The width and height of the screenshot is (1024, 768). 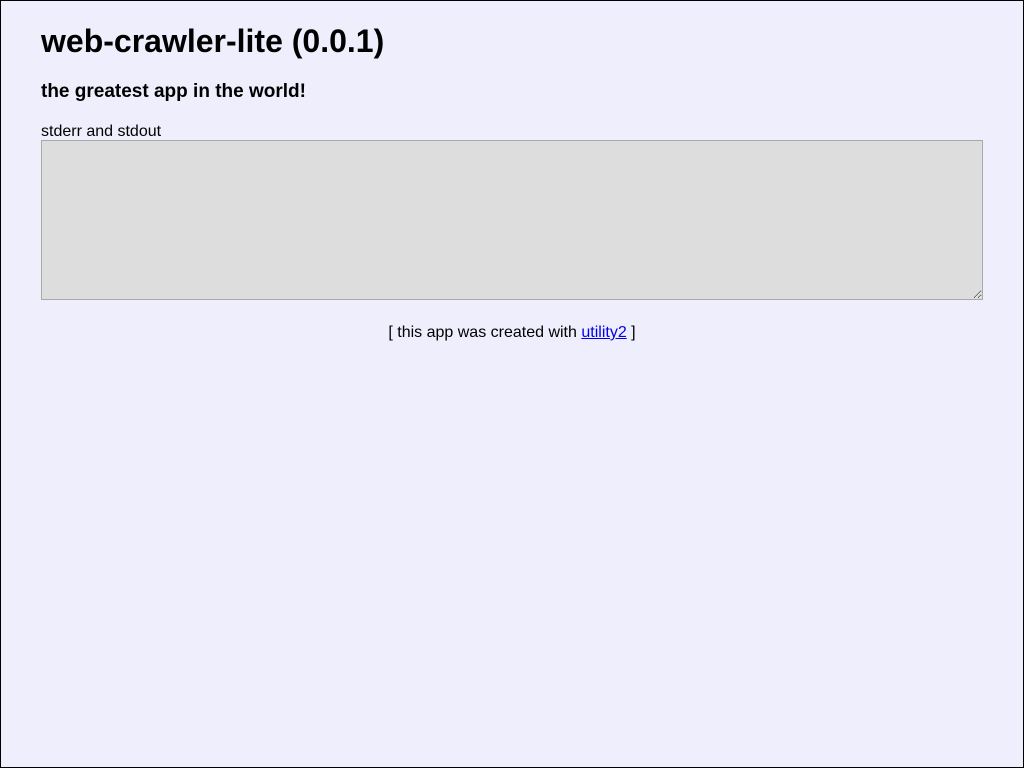 What do you see at coordinates (482, 332) in the screenshot?
I see `footer-prefix: [ this app was created with` at bounding box center [482, 332].